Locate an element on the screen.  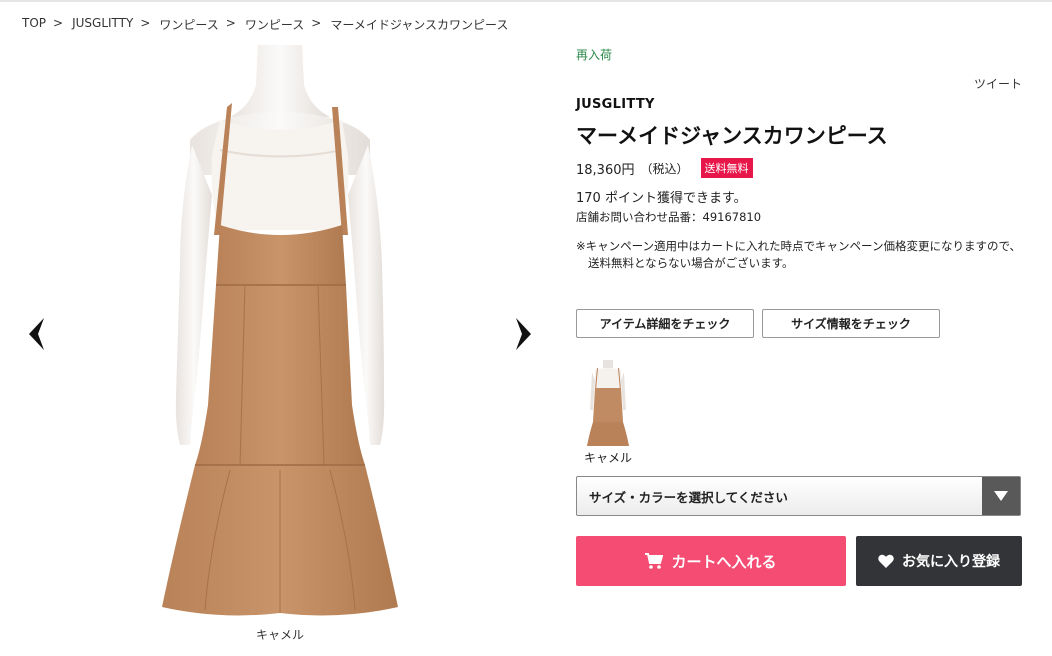
free-shipping-badge: 送料無料 is located at coordinates (726, 168).